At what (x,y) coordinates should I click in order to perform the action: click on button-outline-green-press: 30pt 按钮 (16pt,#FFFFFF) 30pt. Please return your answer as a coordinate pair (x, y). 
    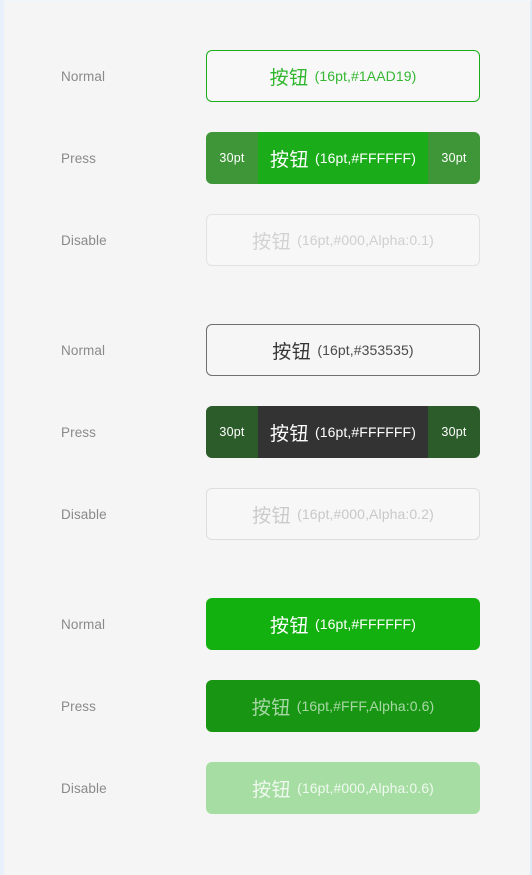
    Looking at the image, I should click on (343, 158).